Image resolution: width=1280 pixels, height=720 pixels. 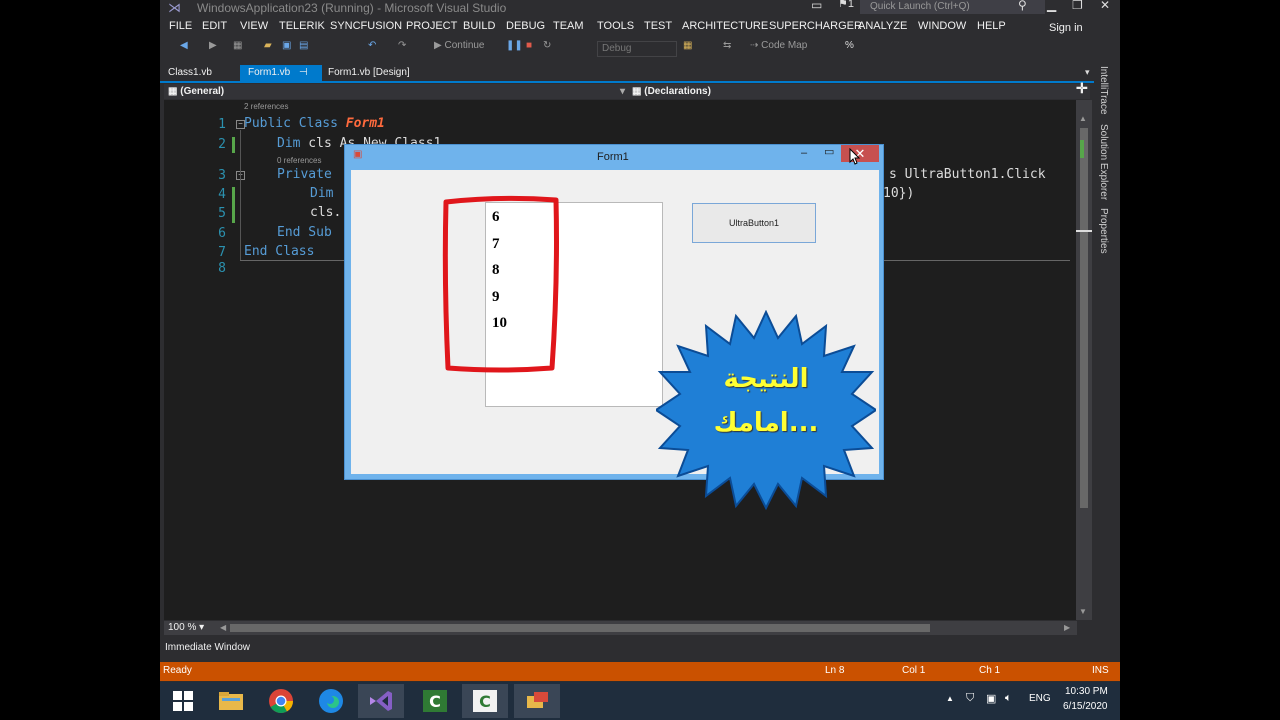 I want to click on clock-date: 6/15/2020, so click(x=1085, y=706).